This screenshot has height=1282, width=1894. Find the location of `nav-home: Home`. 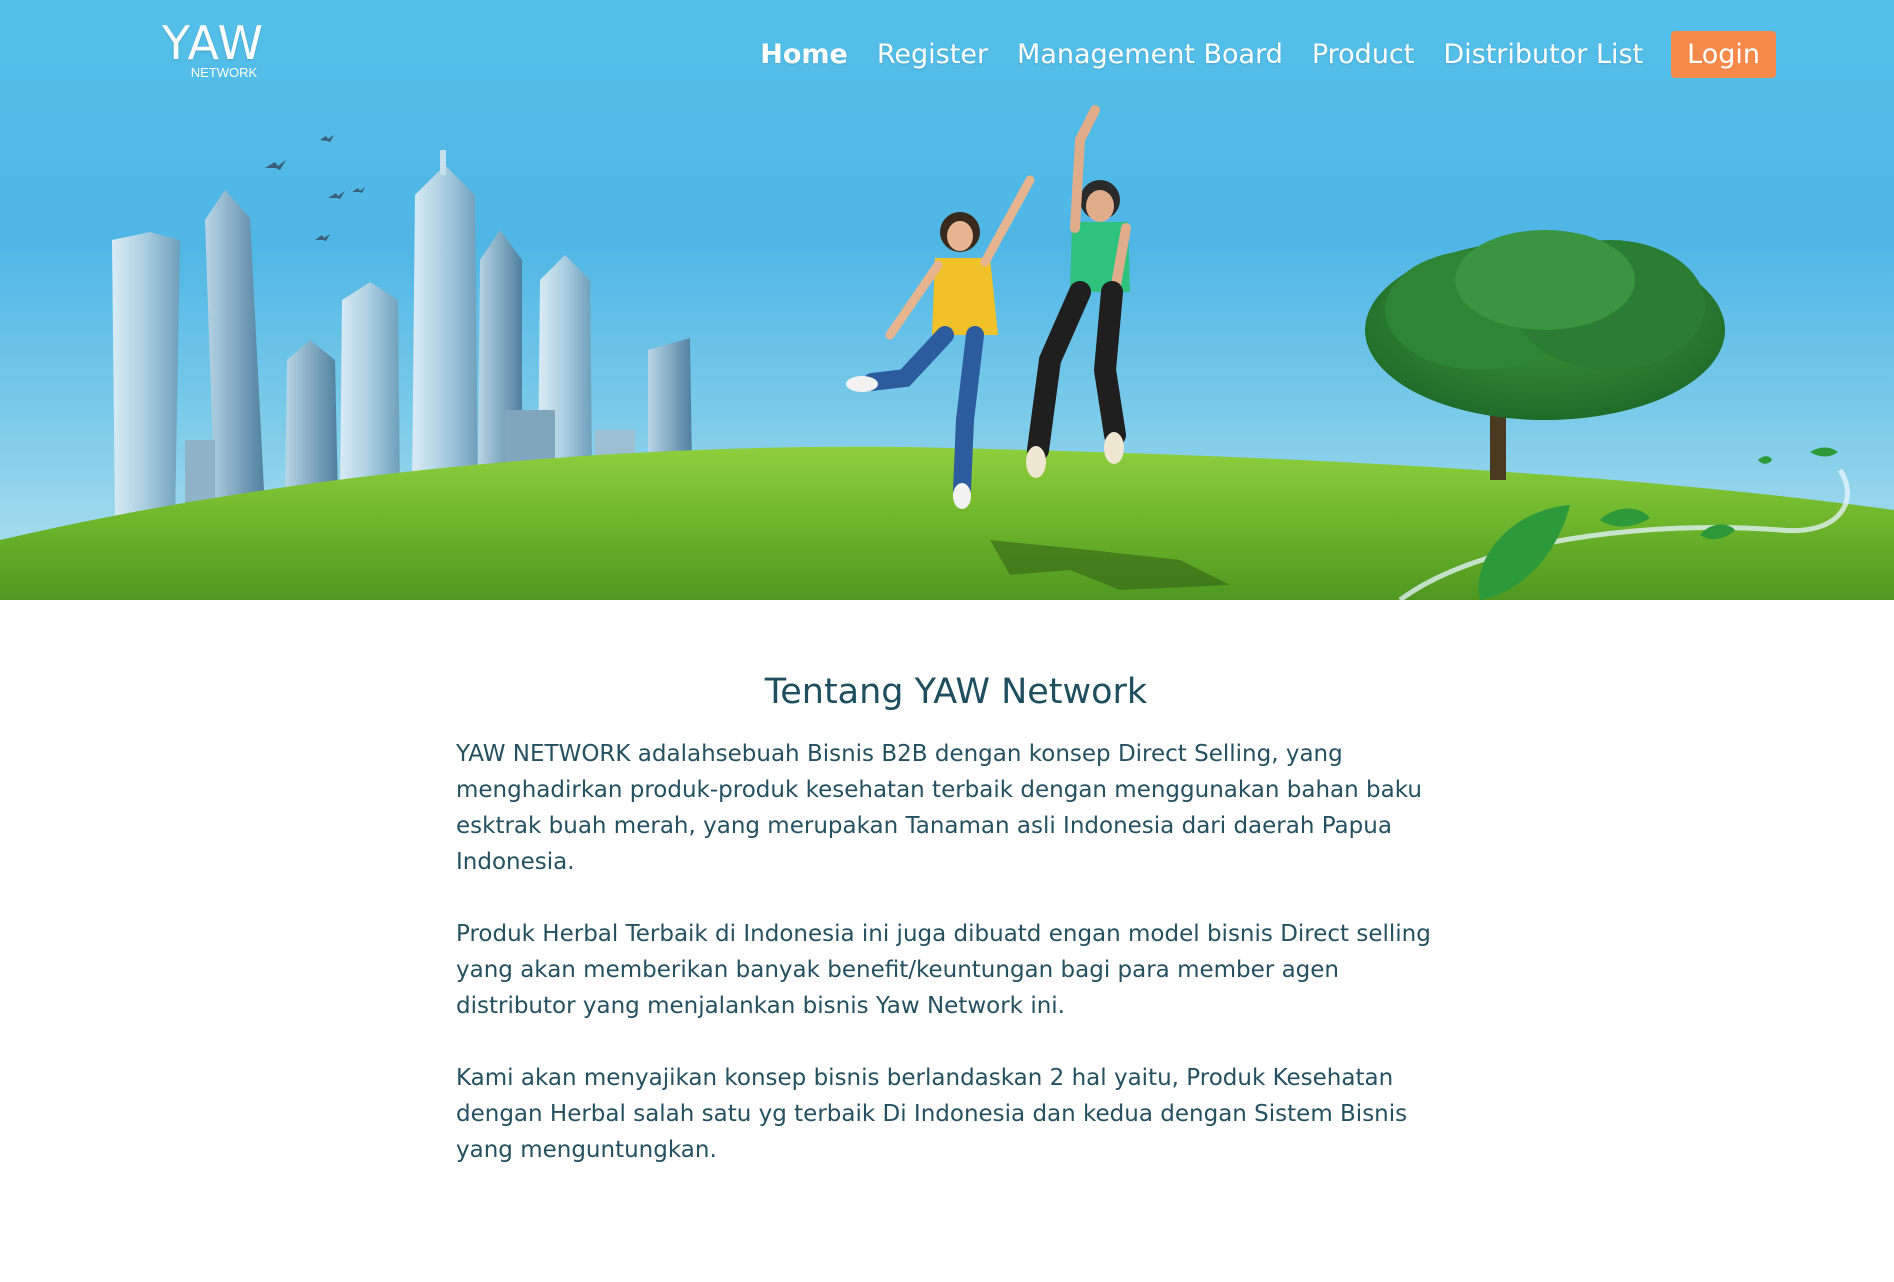

nav-home: Home is located at coordinates (804, 54).